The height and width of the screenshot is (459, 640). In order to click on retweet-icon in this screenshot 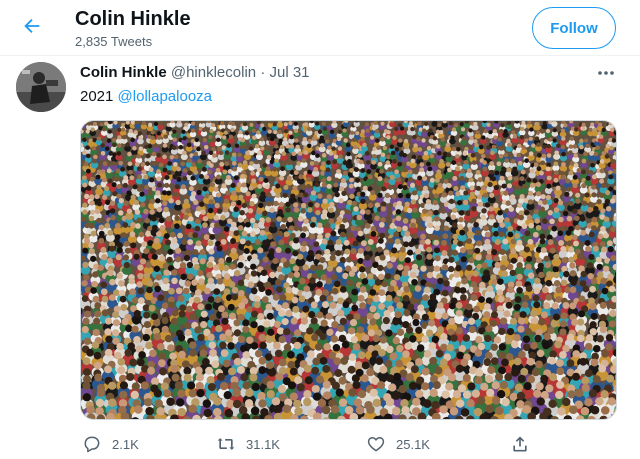, I will do `click(226, 444)`.